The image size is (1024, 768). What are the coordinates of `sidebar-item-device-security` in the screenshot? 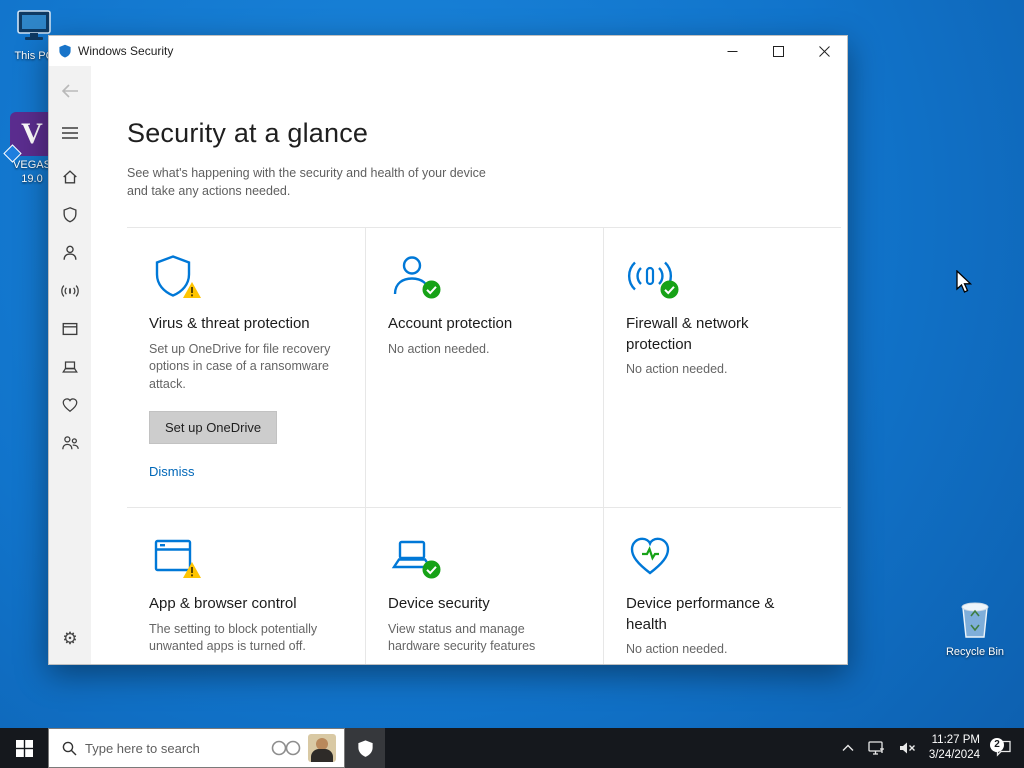 It's located at (70, 367).